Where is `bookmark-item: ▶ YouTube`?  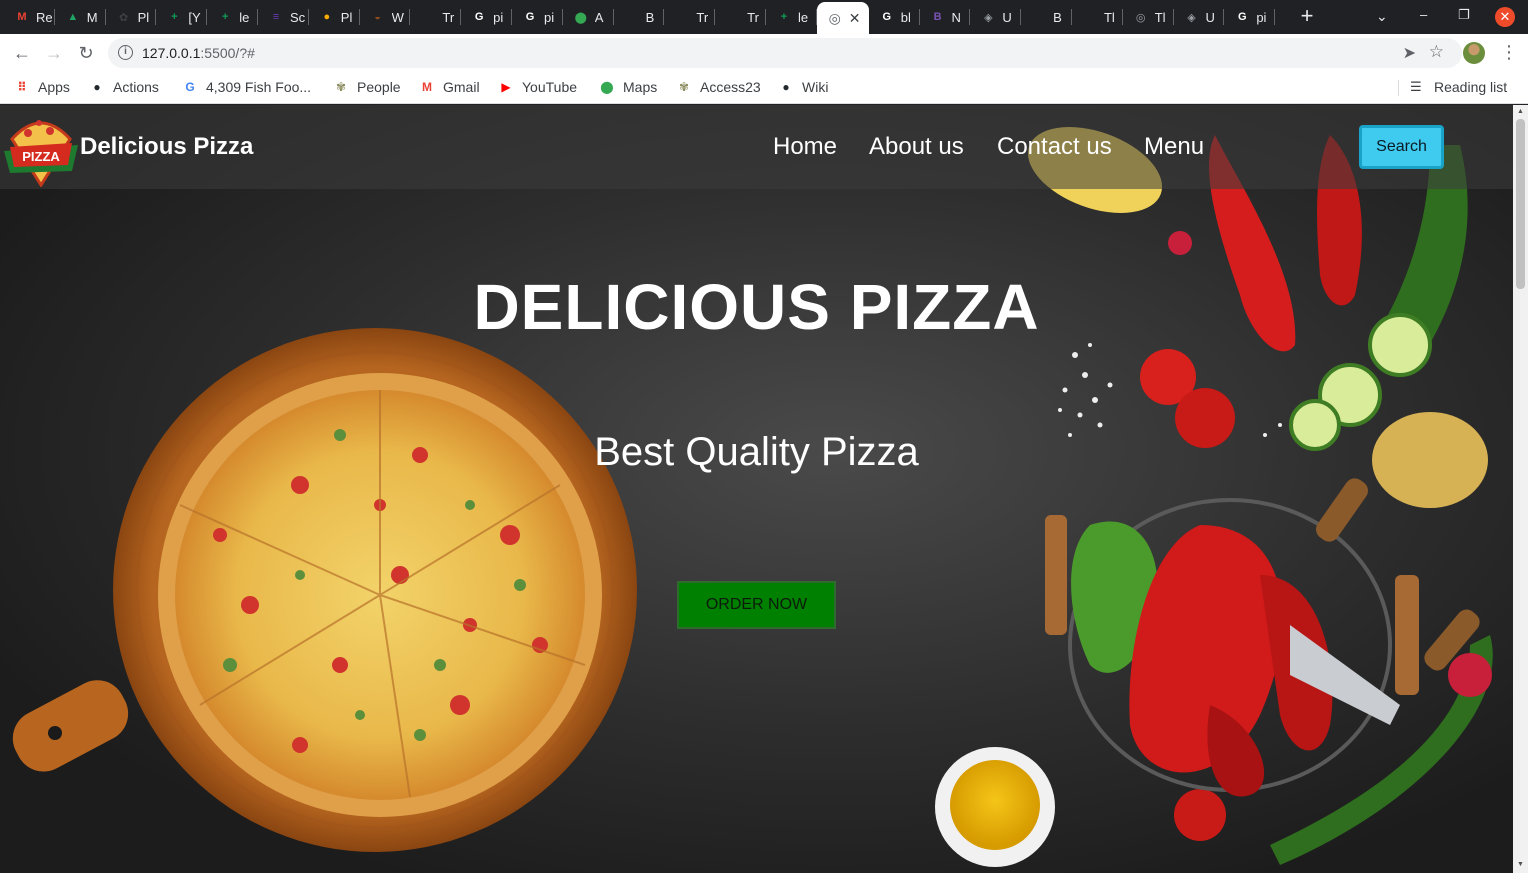 bookmark-item: ▶ YouTube is located at coordinates (537, 87).